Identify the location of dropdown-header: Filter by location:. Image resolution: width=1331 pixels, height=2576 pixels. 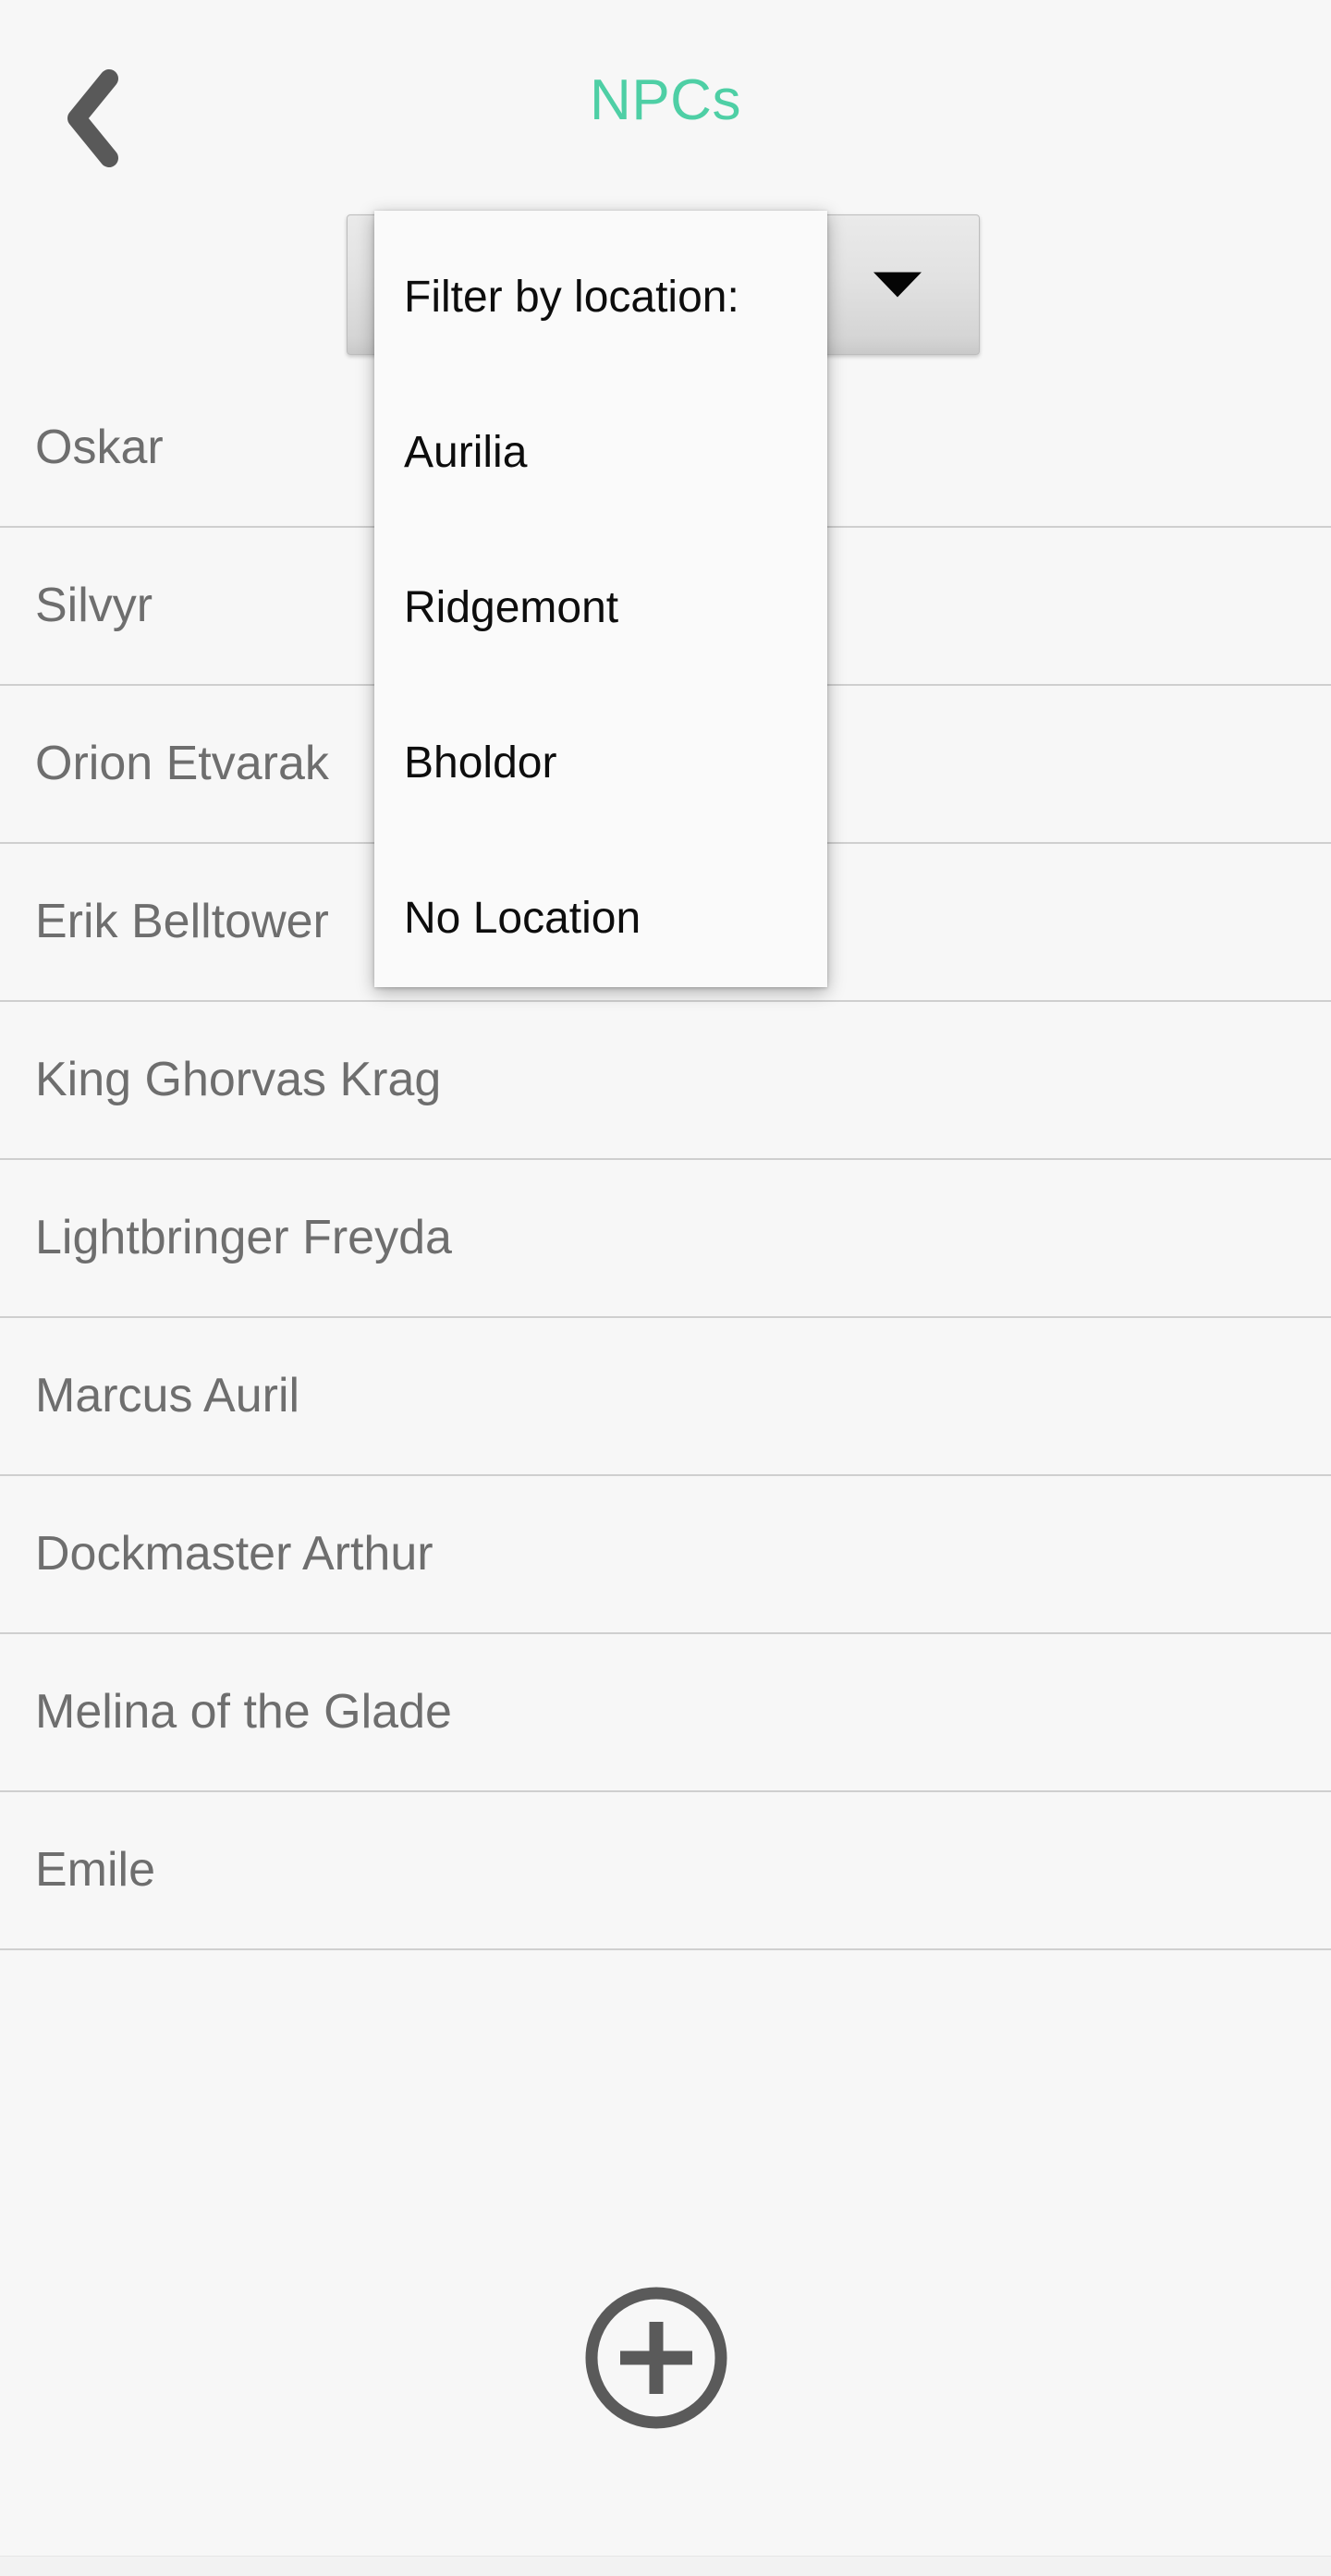
(601, 297).